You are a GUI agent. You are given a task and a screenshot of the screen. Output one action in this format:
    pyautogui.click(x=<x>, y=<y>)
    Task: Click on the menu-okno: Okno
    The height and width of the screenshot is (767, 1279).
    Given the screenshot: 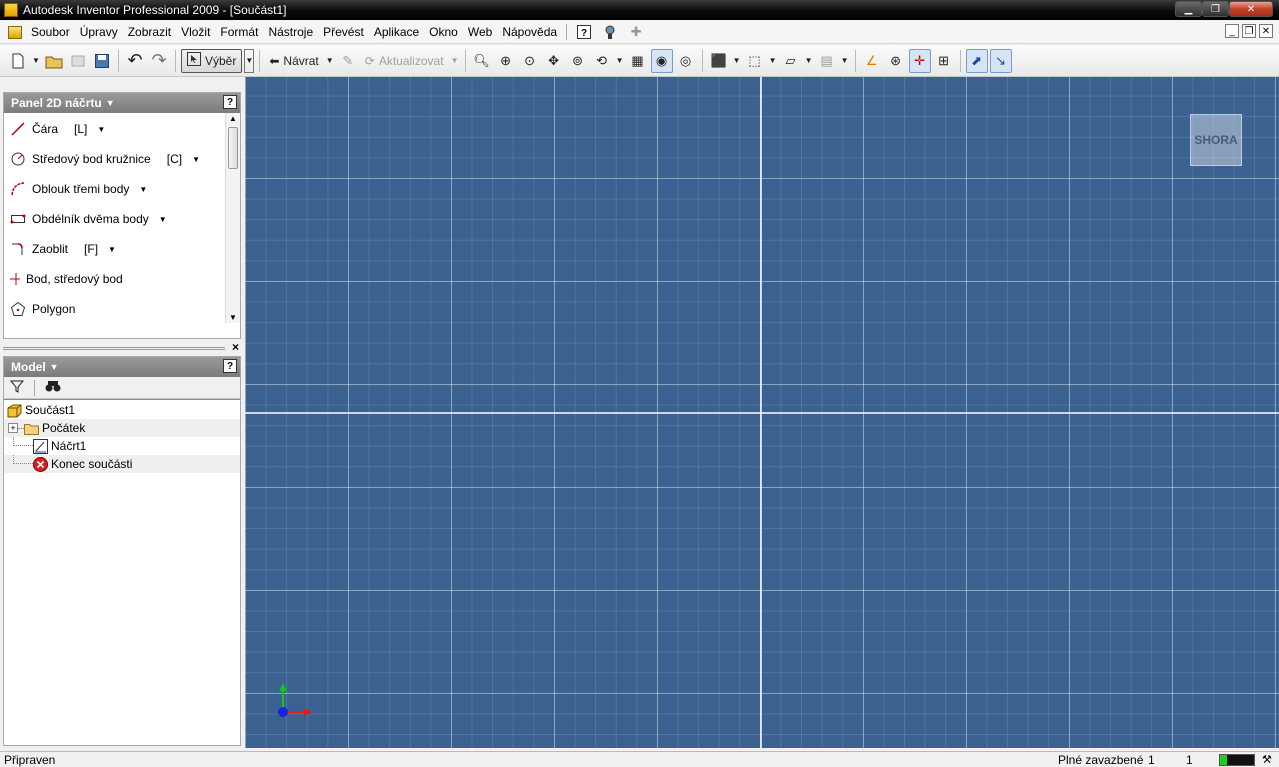 What is the action you would take?
    pyautogui.click(x=443, y=32)
    